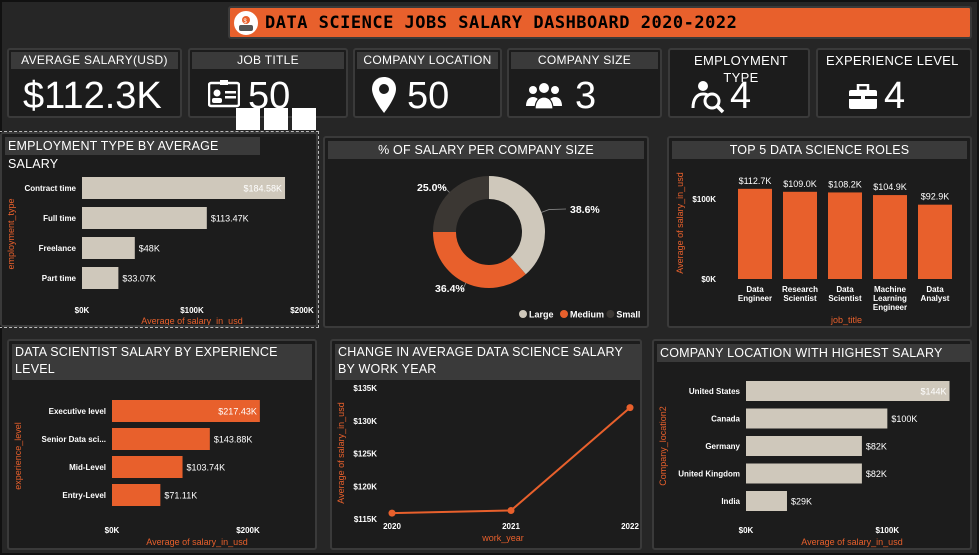 This screenshot has height=555, width=979. I want to click on kpi-label: EMPLOYMENT TYPE, so click(740, 69).